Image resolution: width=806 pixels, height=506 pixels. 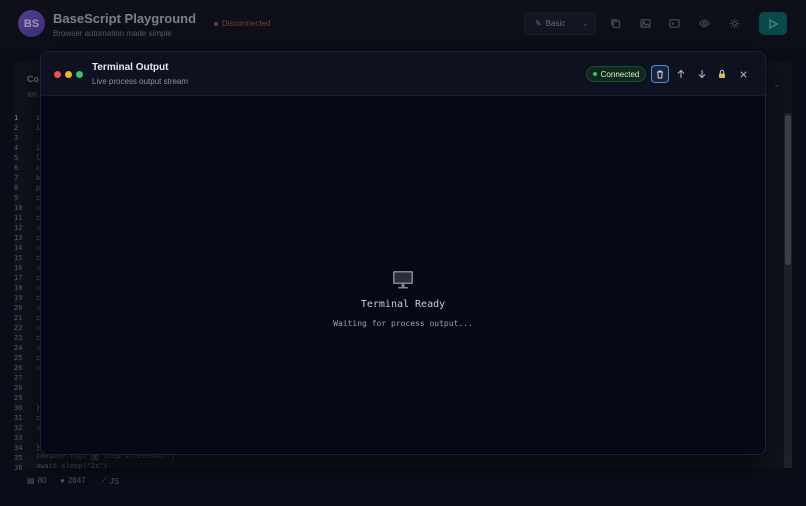 I want to click on scroll-bottom-button, so click(x=702, y=74).